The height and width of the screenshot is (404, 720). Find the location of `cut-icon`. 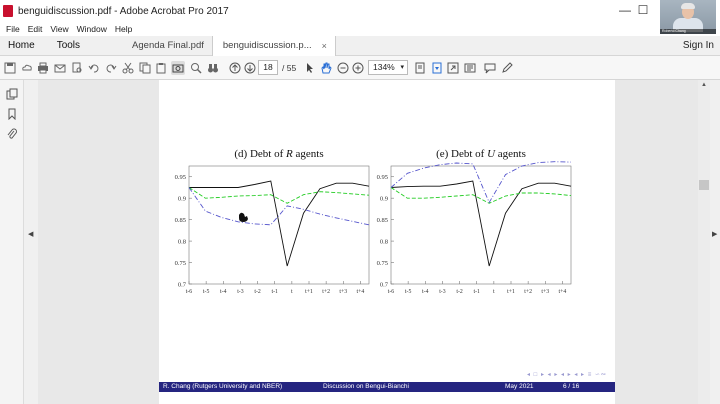

cut-icon is located at coordinates (128, 68).